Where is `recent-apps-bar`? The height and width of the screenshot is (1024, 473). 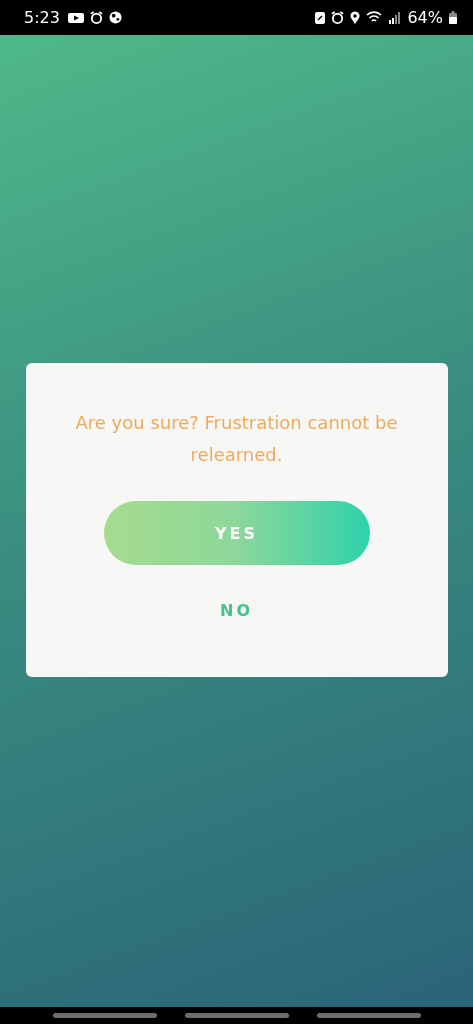 recent-apps-bar is located at coordinates (104, 1015).